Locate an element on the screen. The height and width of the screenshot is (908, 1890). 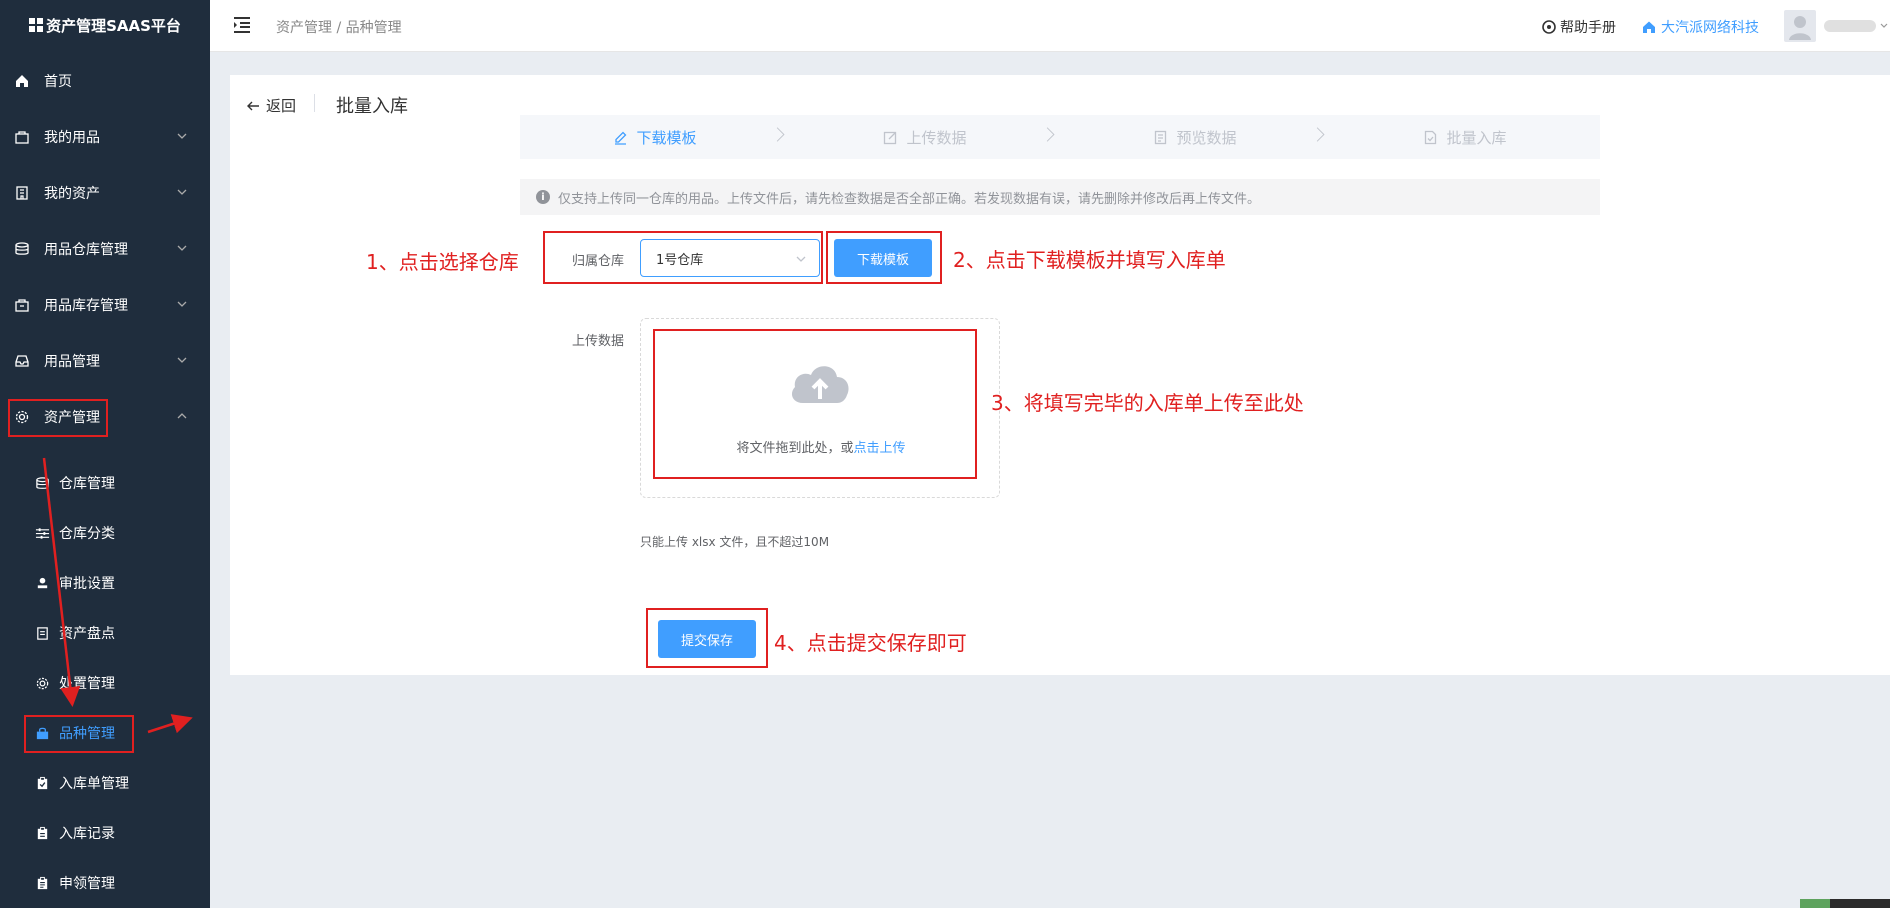
submenu-item-label: 入库单管理 is located at coordinates (94, 784).